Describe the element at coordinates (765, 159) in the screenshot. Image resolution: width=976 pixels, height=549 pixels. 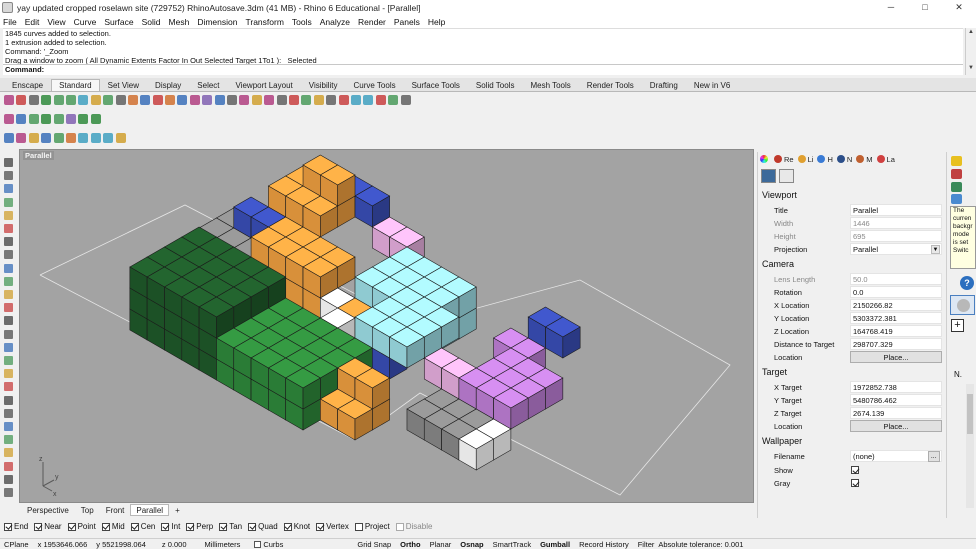
I see `color-wheel-icon` at that location.